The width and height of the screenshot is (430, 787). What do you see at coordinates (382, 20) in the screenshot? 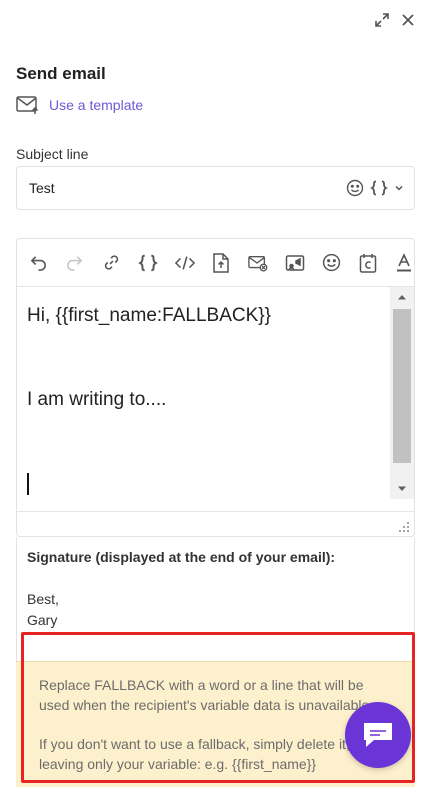
I see `expand-icon` at bounding box center [382, 20].